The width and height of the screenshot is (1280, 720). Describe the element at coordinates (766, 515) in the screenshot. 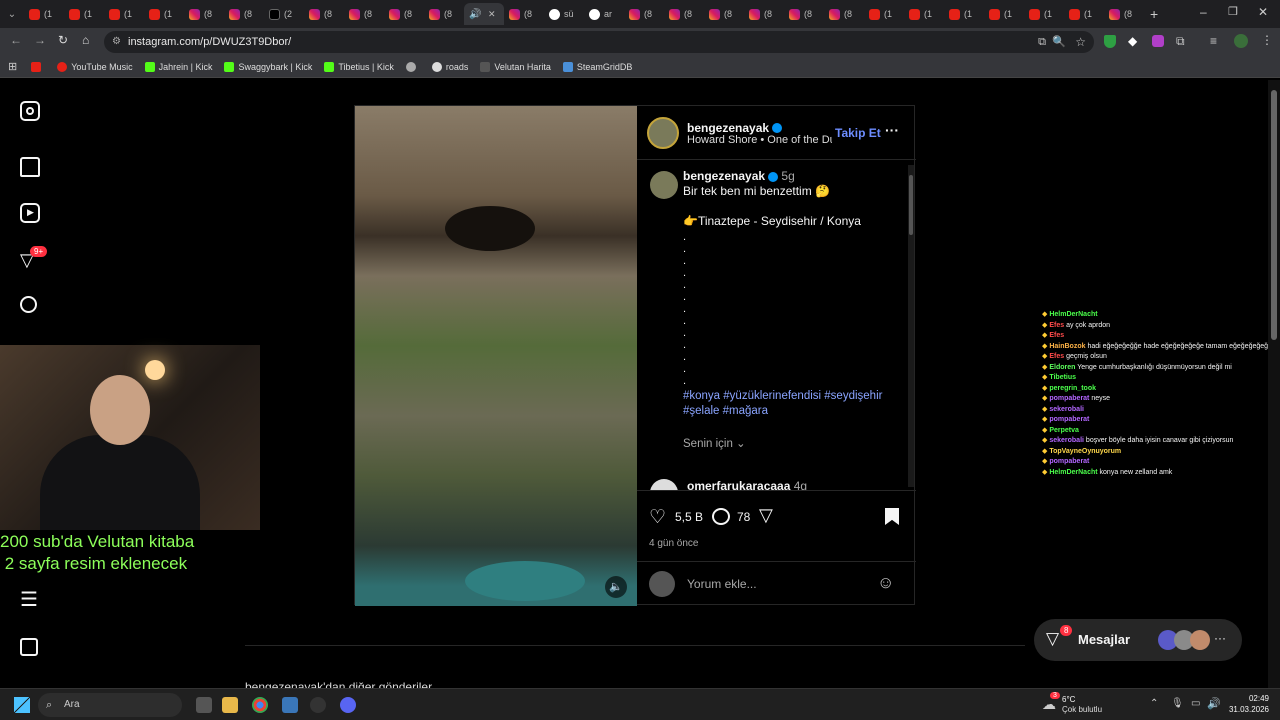

I see `share-icon: ▽` at that location.